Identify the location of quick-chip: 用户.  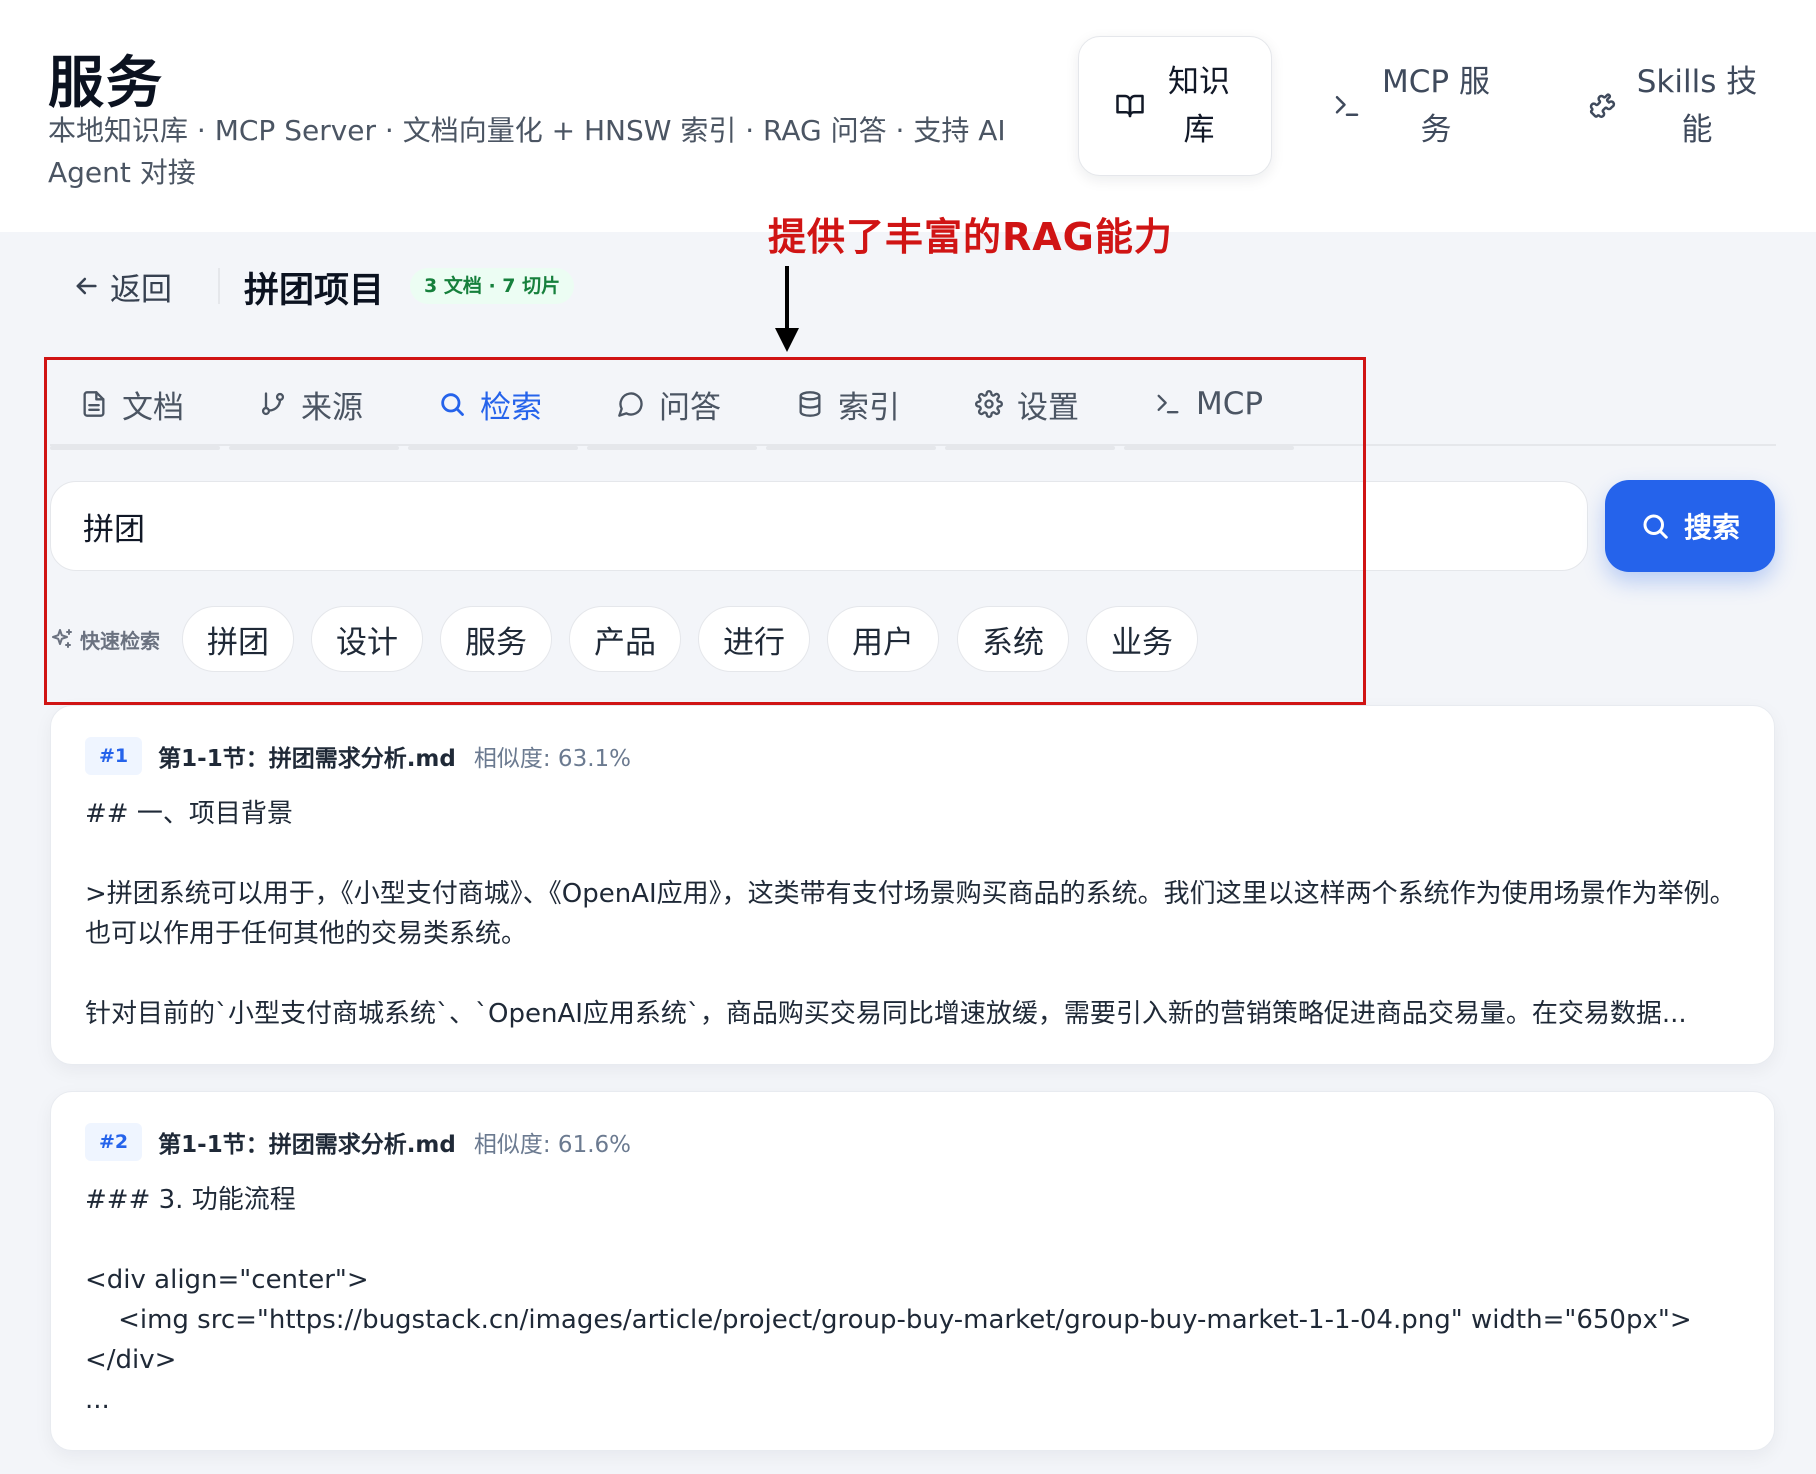
(883, 639).